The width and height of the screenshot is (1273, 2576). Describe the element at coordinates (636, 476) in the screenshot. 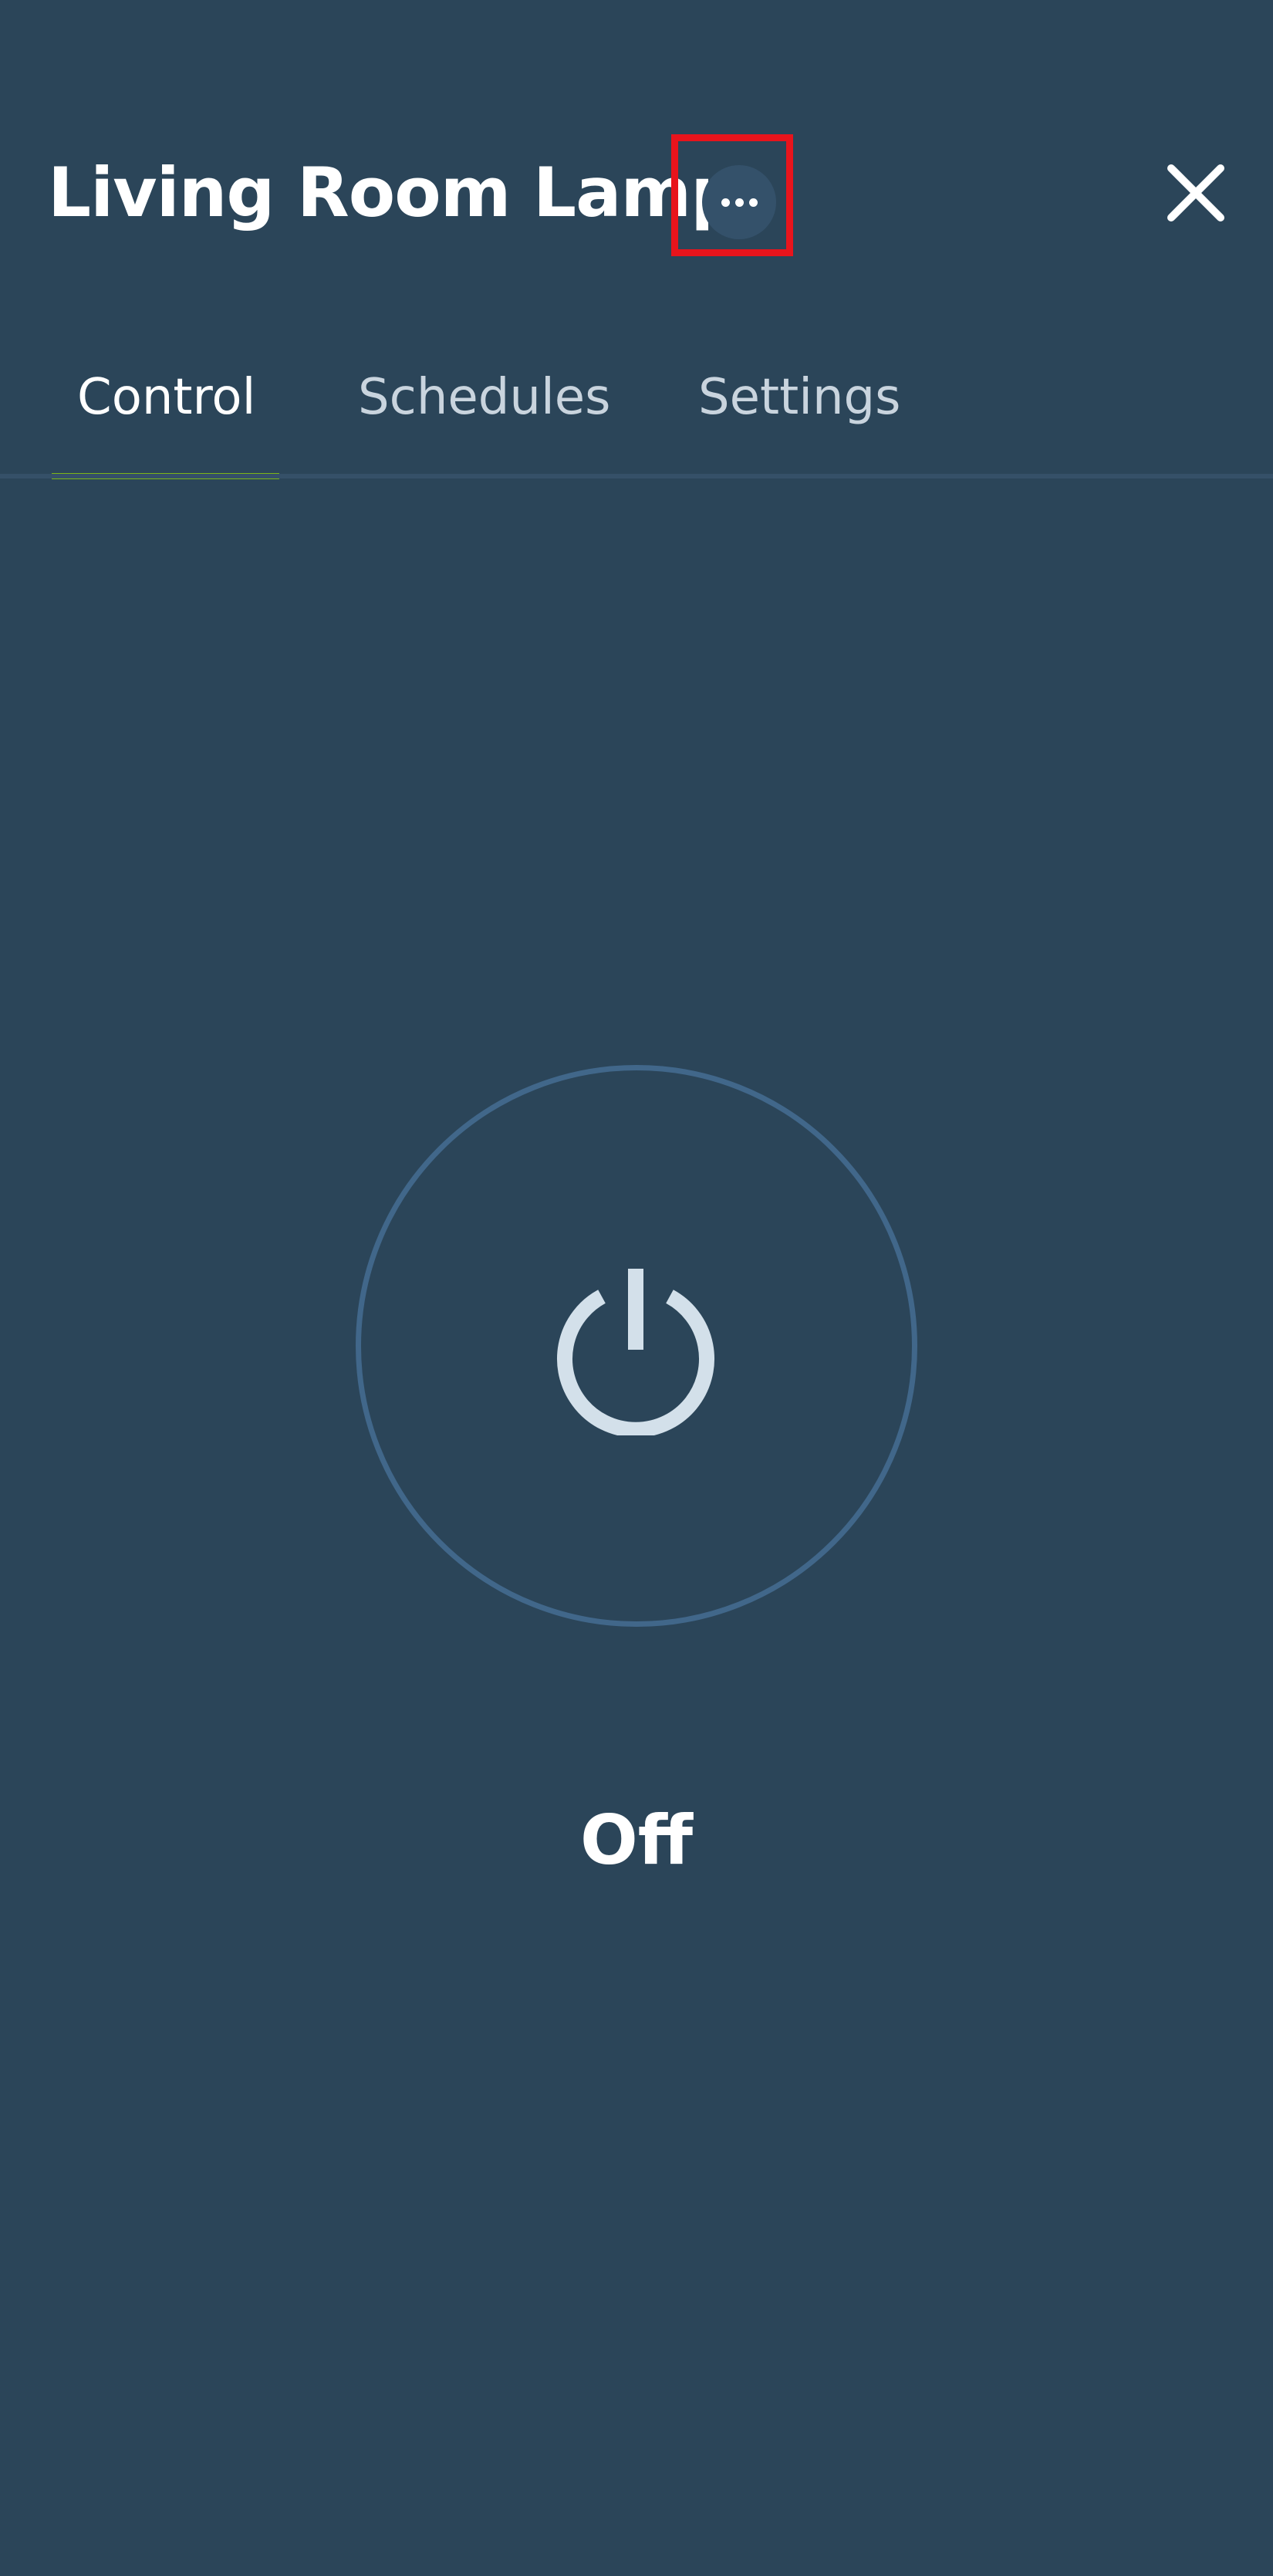

I see `tab-divider` at that location.